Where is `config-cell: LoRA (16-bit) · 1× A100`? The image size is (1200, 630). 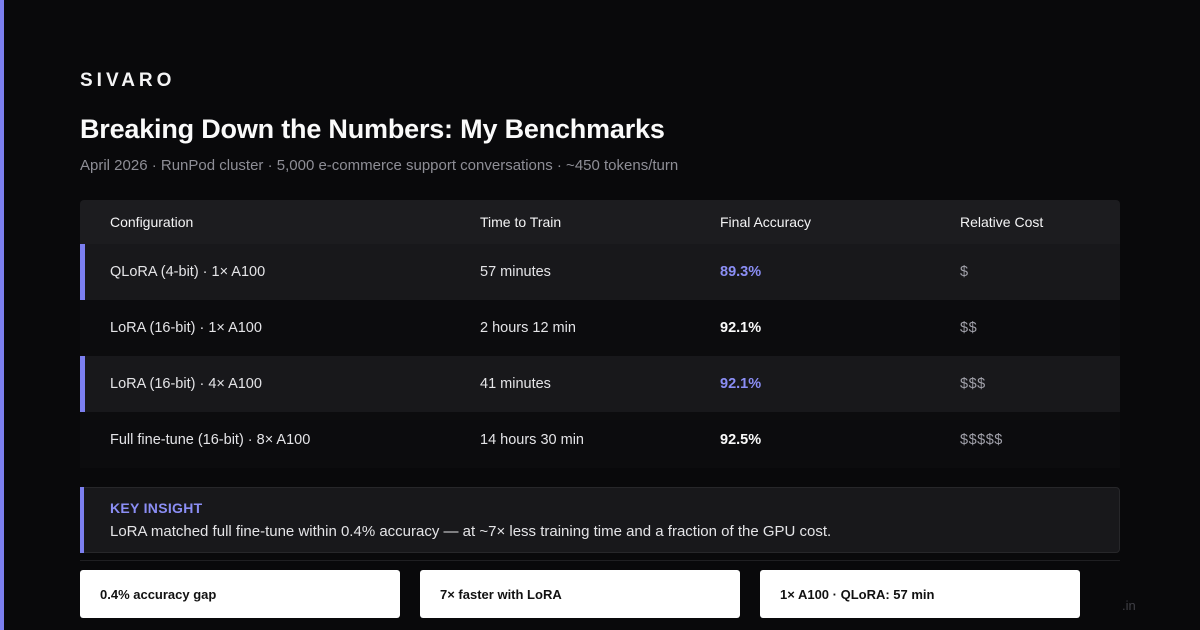 config-cell: LoRA (16-bit) · 1× A100 is located at coordinates (186, 328).